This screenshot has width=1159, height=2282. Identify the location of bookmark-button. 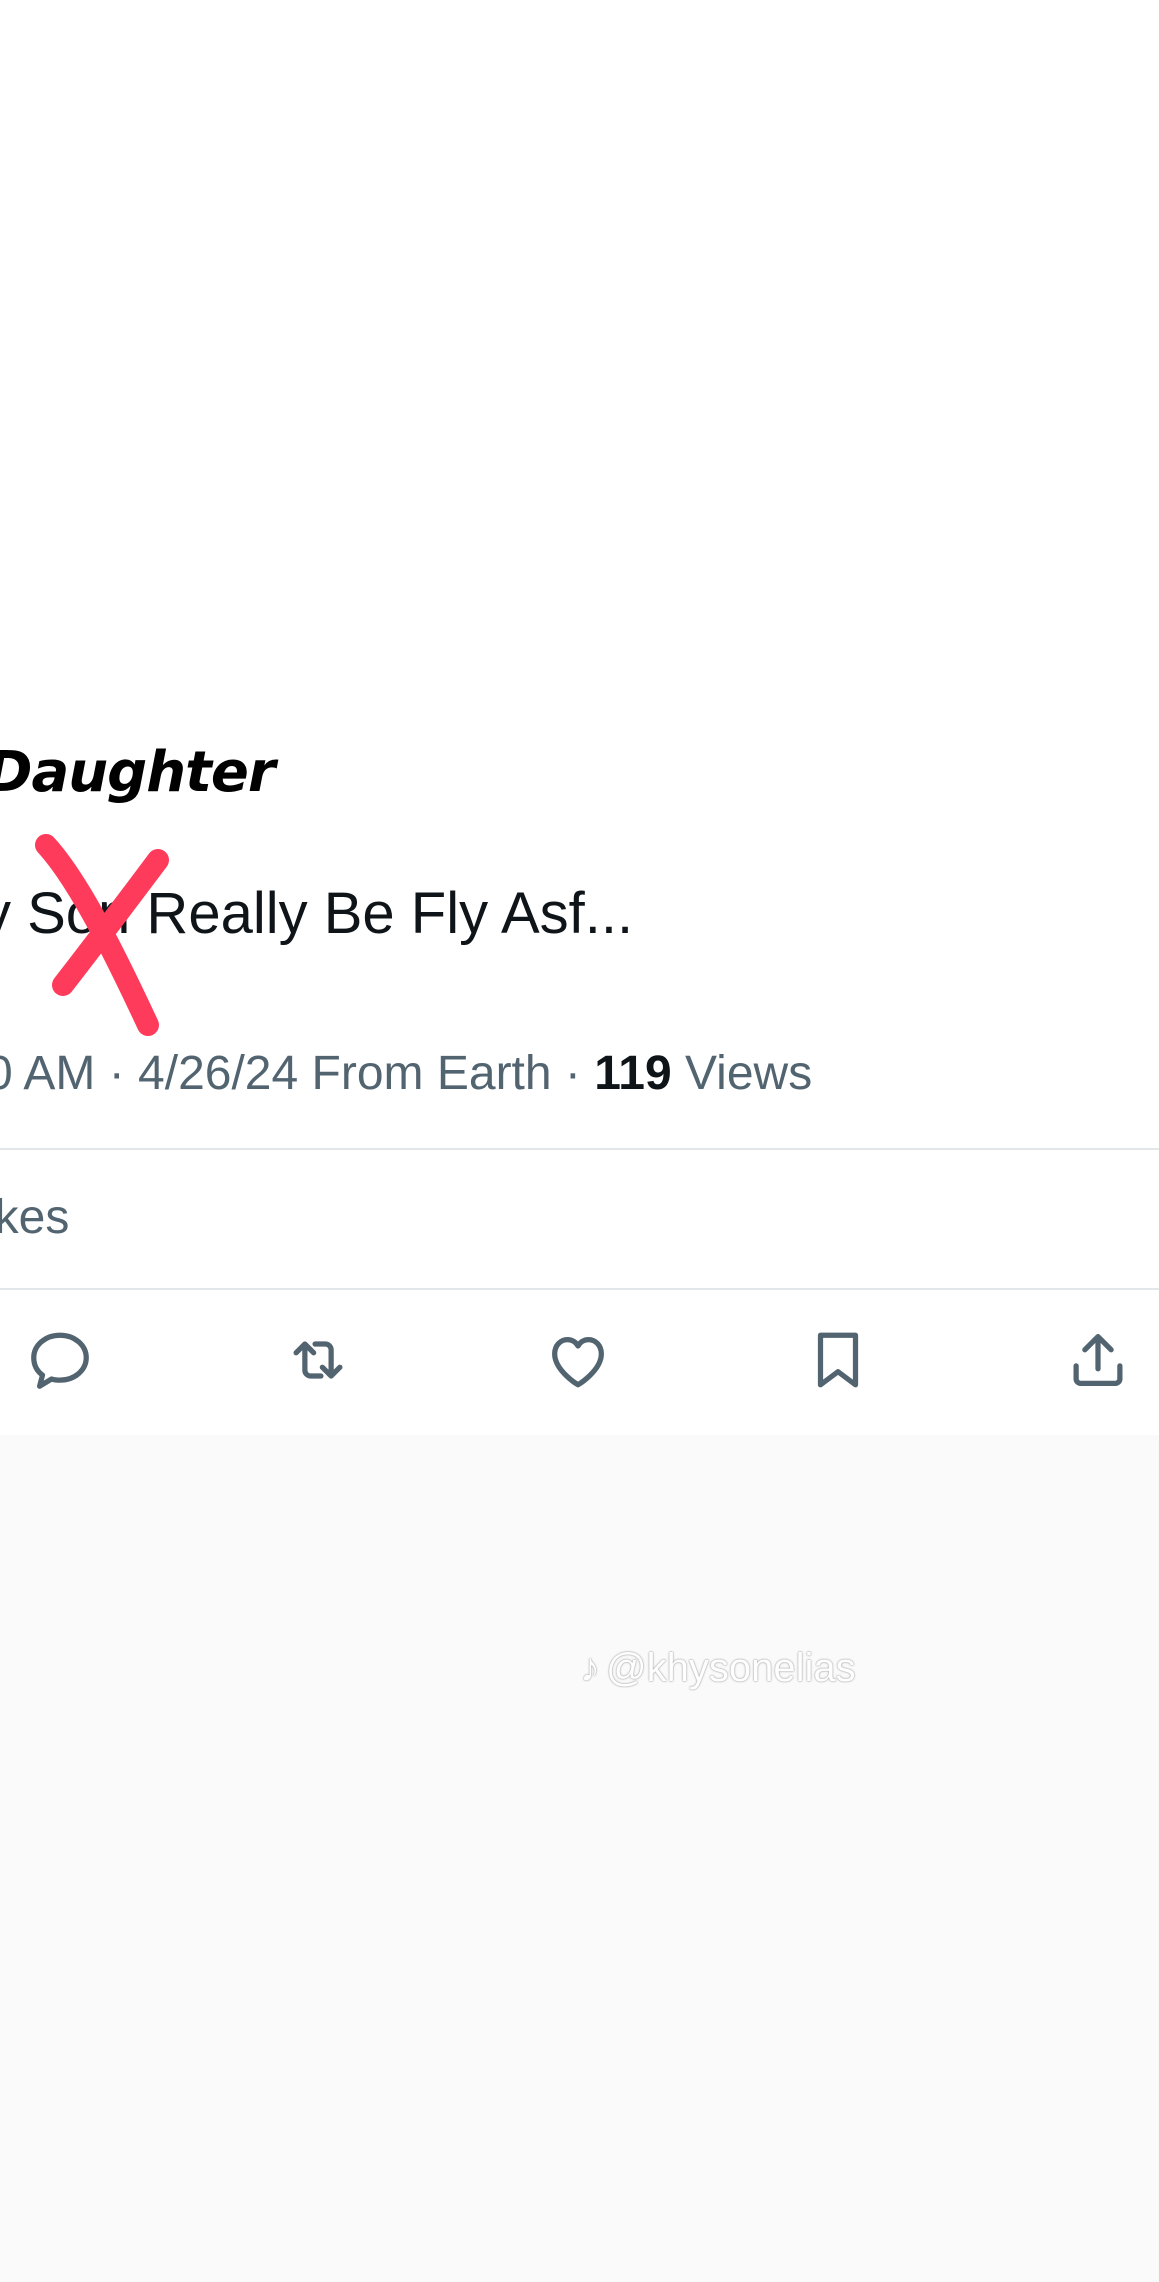
(838, 1360).